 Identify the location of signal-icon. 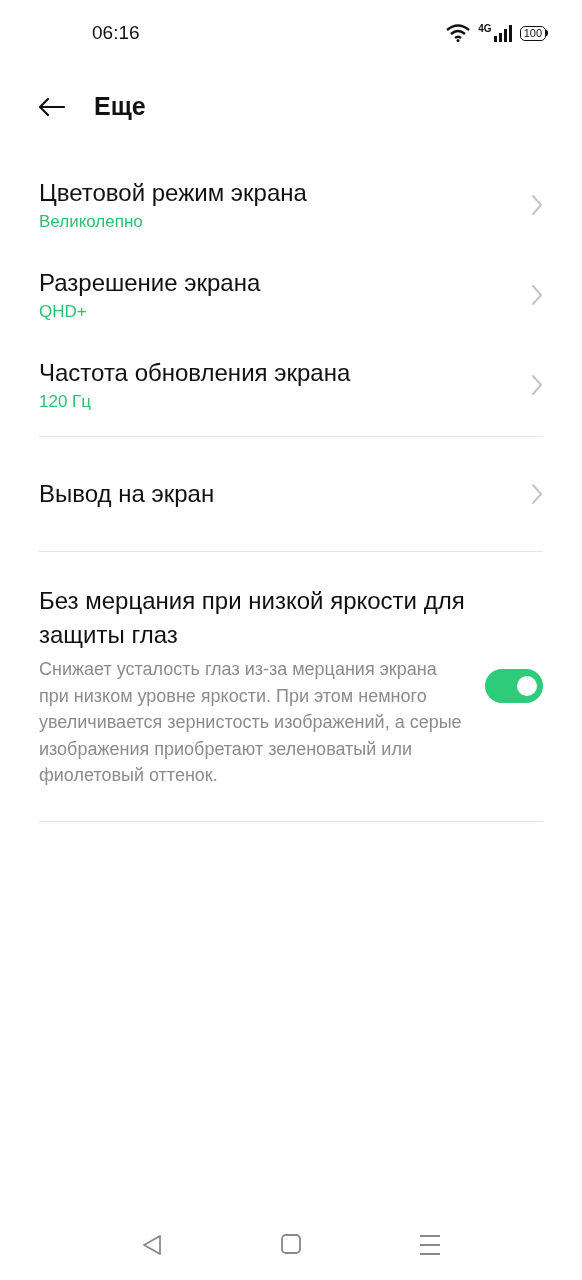
(502, 33).